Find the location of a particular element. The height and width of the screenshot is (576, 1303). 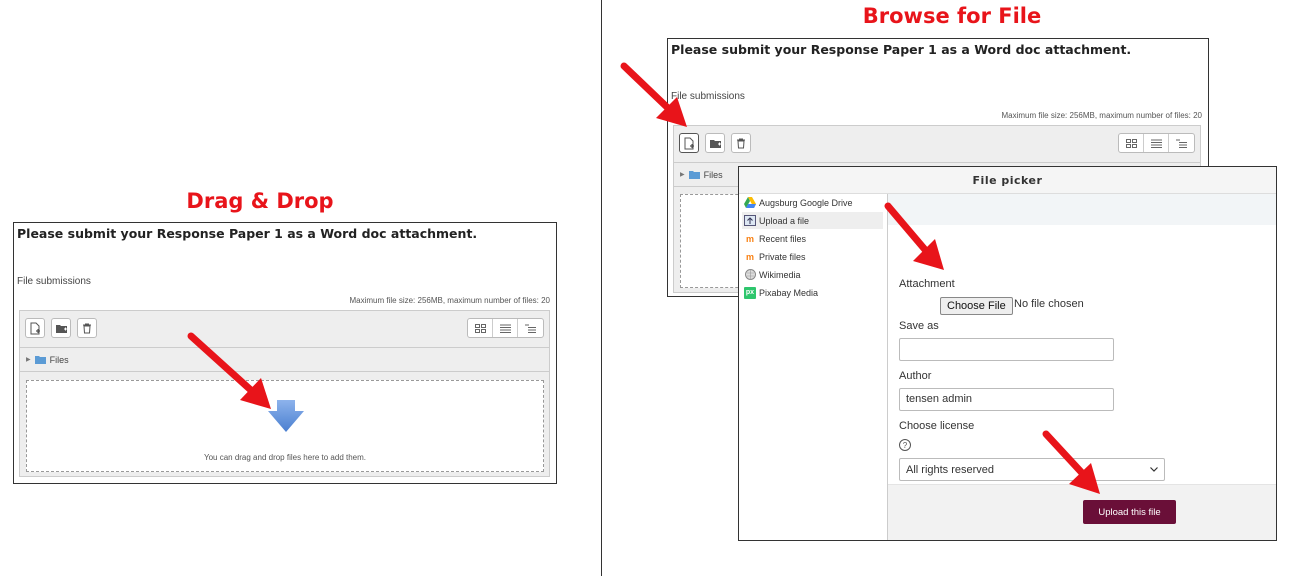

repo-item-google-drive: Augsburg Google Drive is located at coordinates (812, 202).